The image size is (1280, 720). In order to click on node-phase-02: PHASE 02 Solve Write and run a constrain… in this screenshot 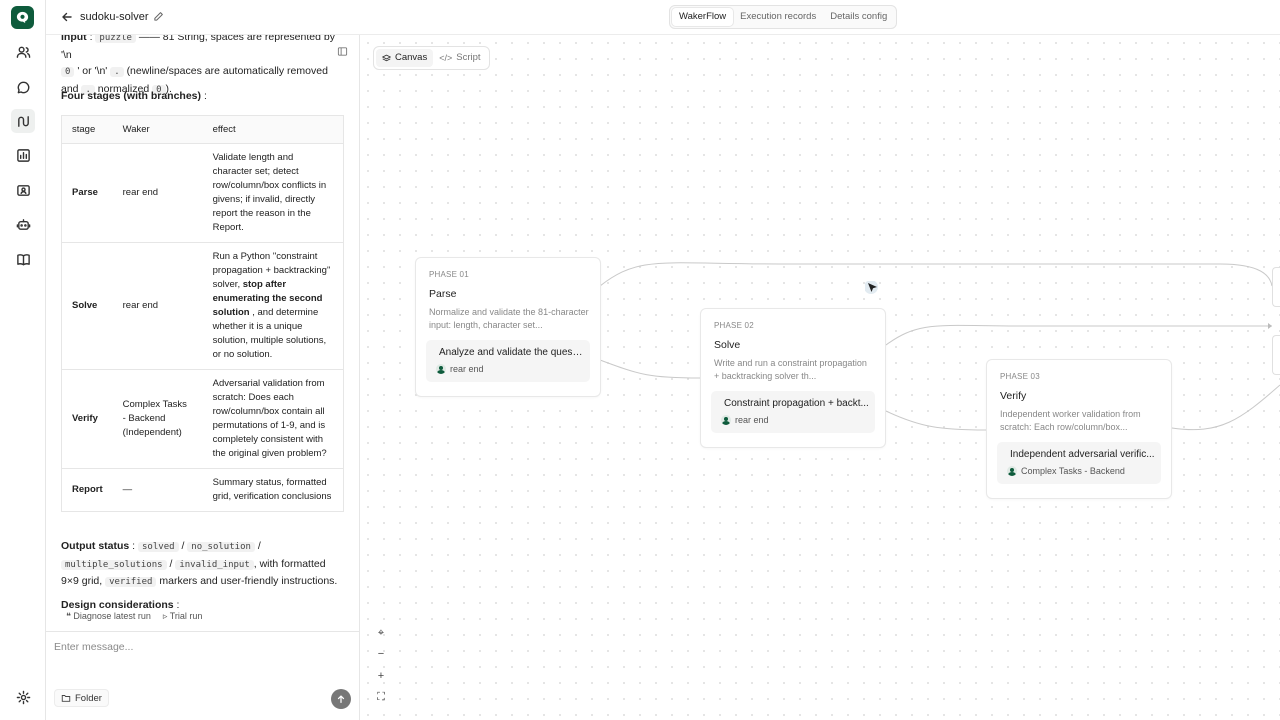, I will do `click(793, 378)`.